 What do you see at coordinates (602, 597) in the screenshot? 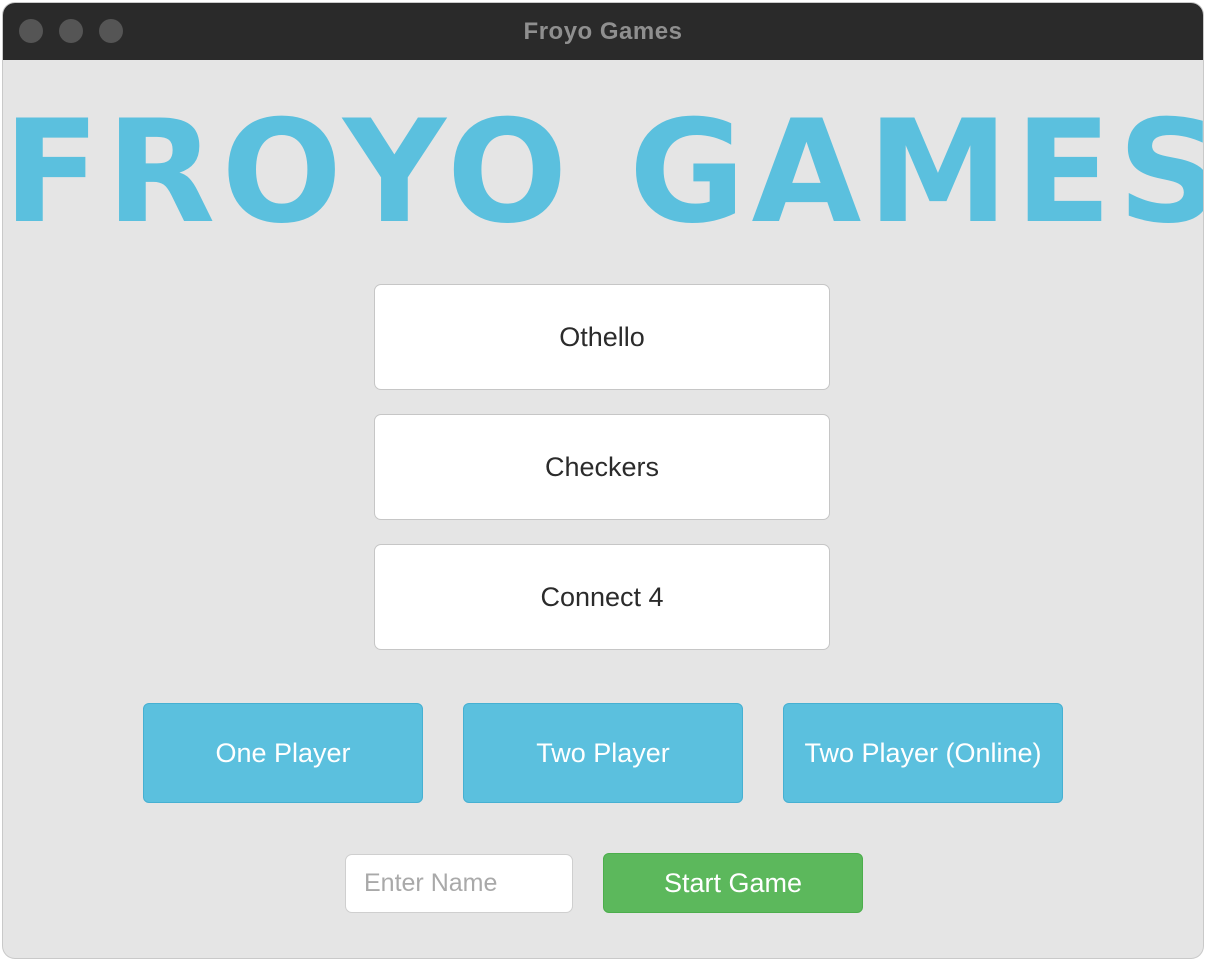
I see `connect-4-button: Connect 4` at bounding box center [602, 597].